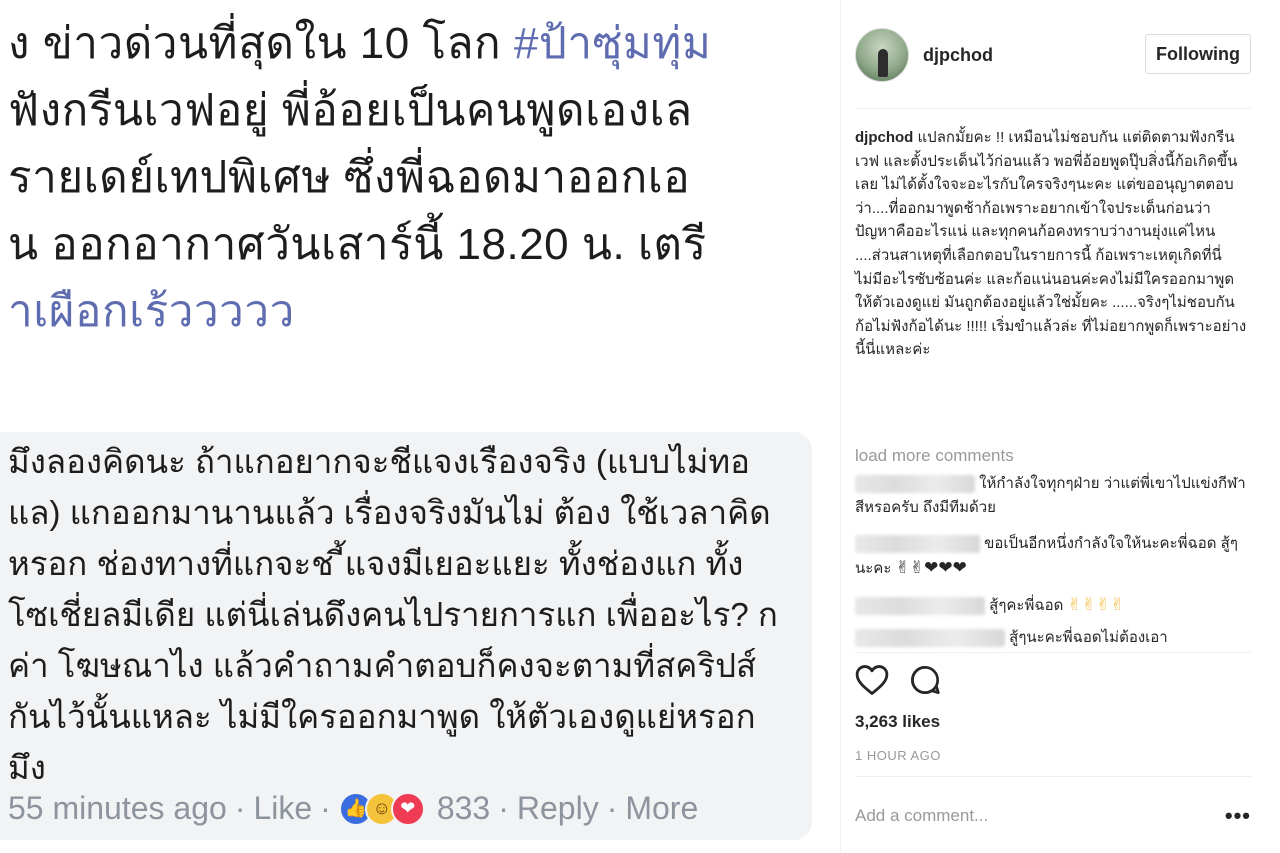  Describe the element at coordinates (407, 808) in the screenshot. I see `heart-icon: ❤` at that location.